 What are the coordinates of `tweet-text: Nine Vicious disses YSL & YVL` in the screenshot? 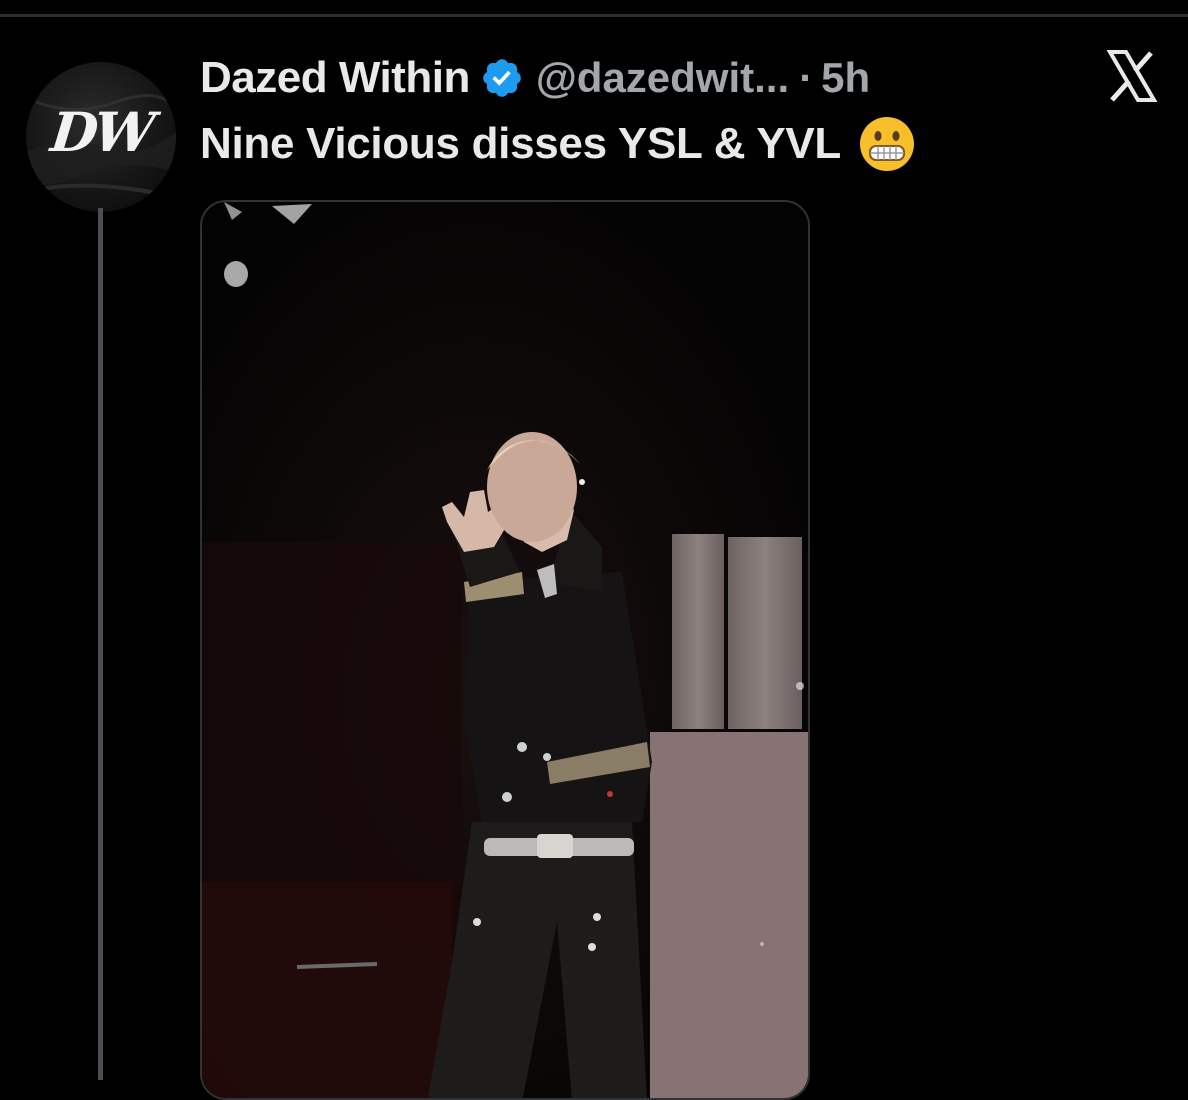 It's located at (557, 144).